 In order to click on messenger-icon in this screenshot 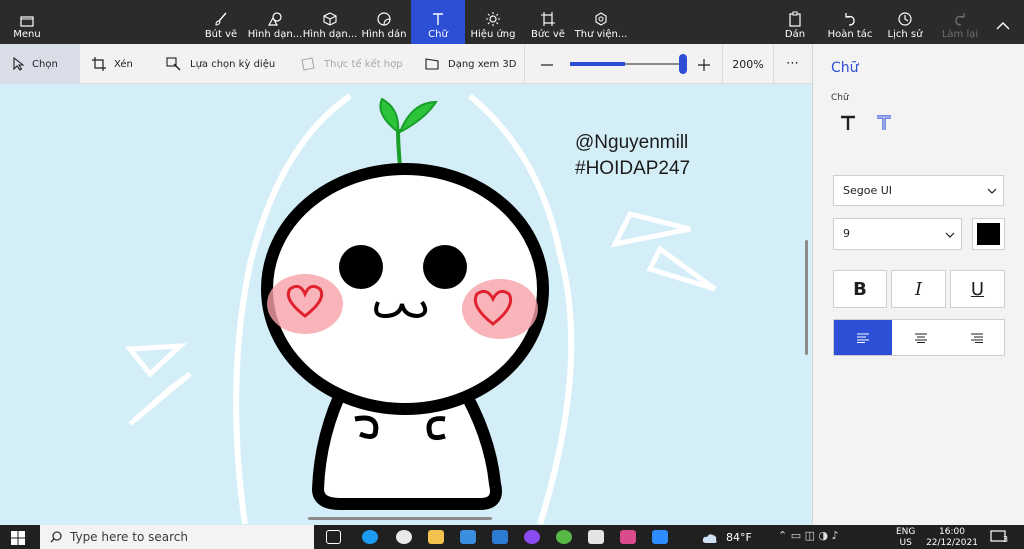, I will do `click(532, 537)`.